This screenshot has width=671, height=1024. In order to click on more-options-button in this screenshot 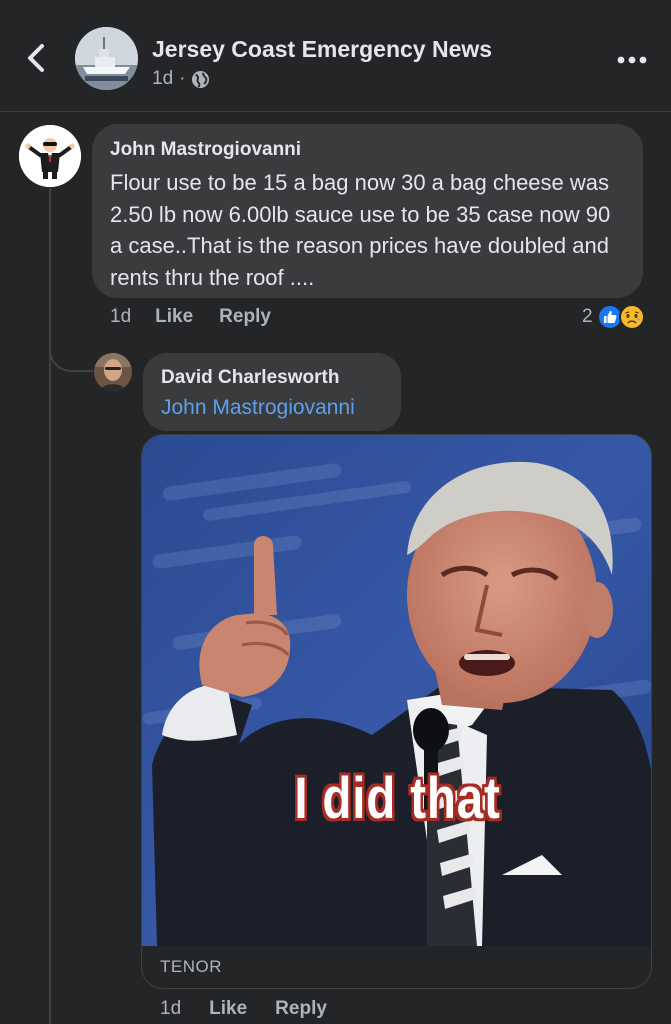, I will do `click(632, 60)`.